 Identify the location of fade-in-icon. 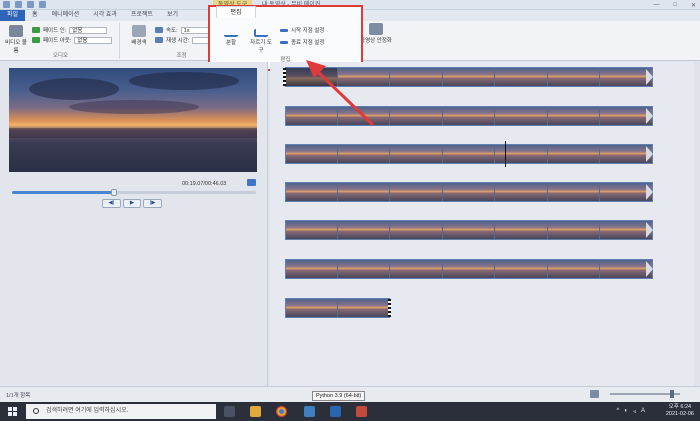
(36, 30).